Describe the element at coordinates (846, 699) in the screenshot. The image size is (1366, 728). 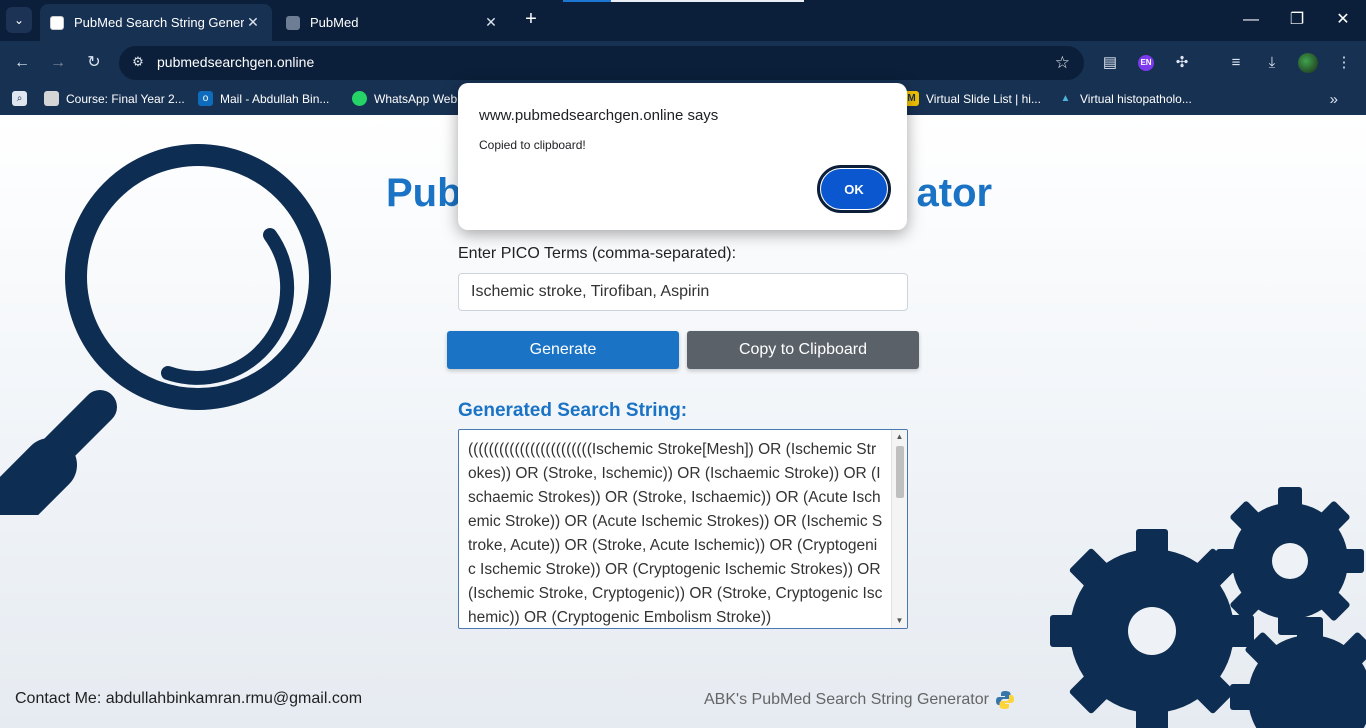
I see `footer-brand-text: ABK's PubMed Search String Generator` at that location.